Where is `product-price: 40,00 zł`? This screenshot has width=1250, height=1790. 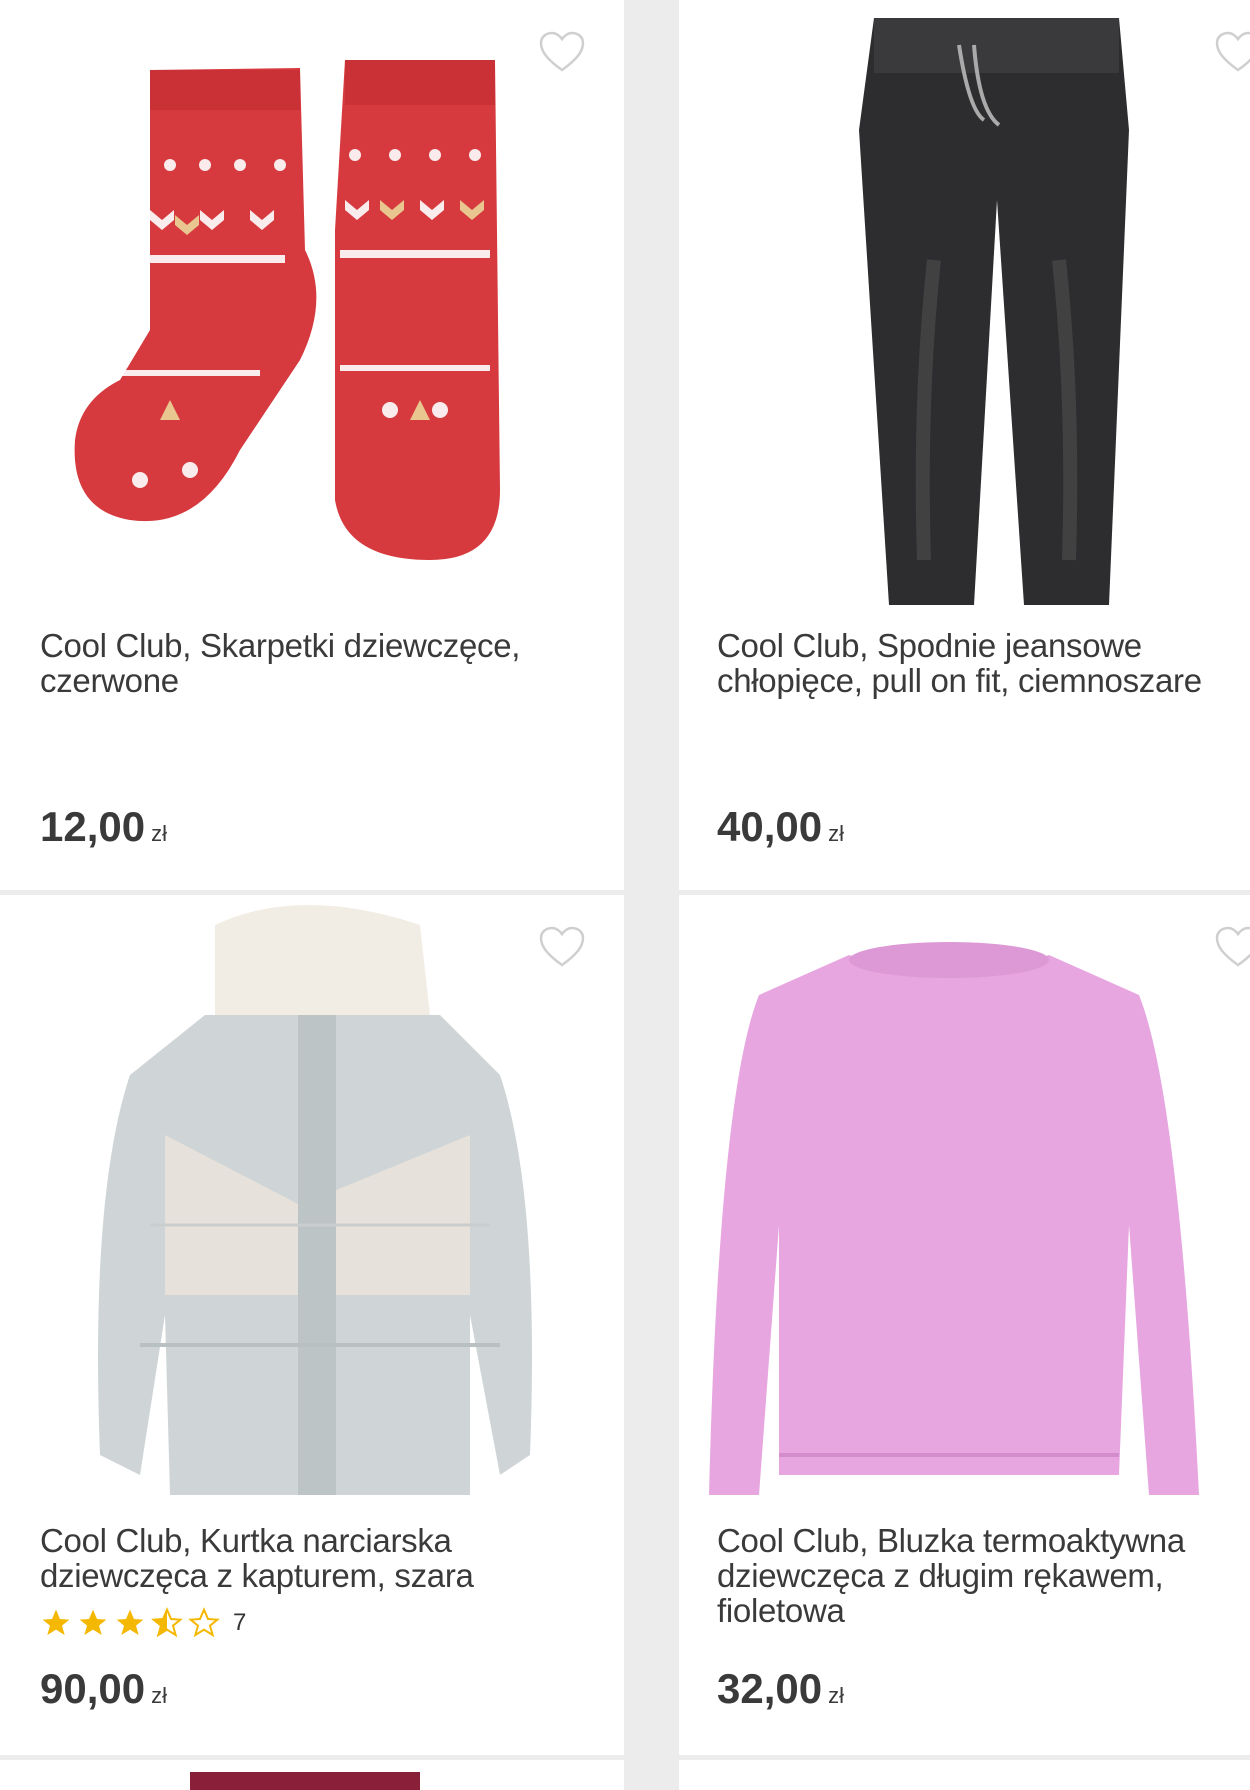
product-price: 40,00 zł is located at coordinates (780, 827).